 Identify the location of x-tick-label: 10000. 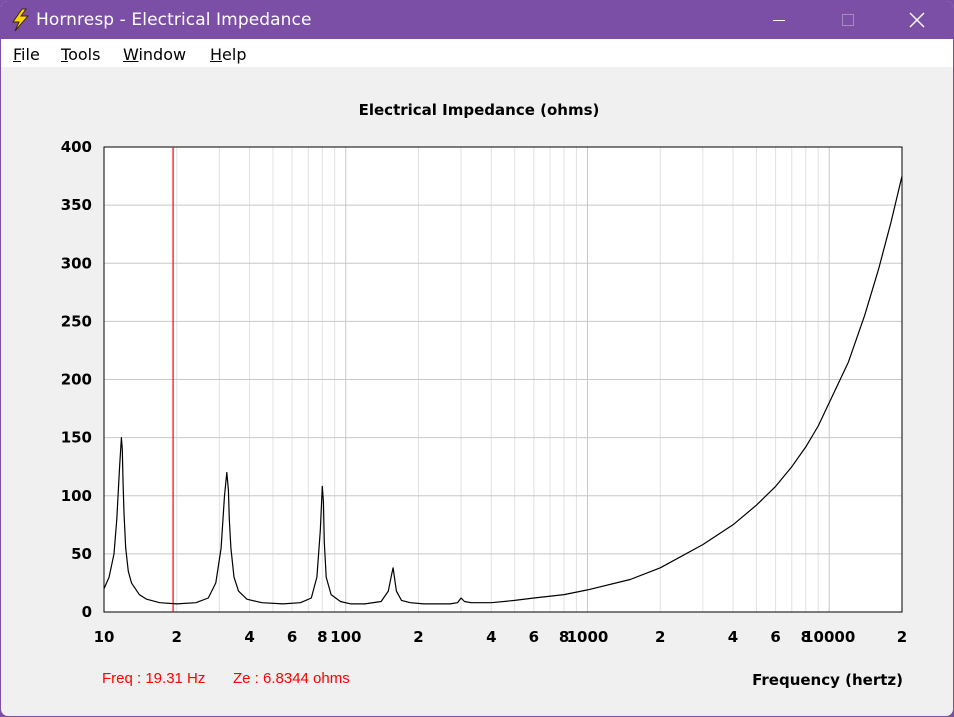
(829, 637).